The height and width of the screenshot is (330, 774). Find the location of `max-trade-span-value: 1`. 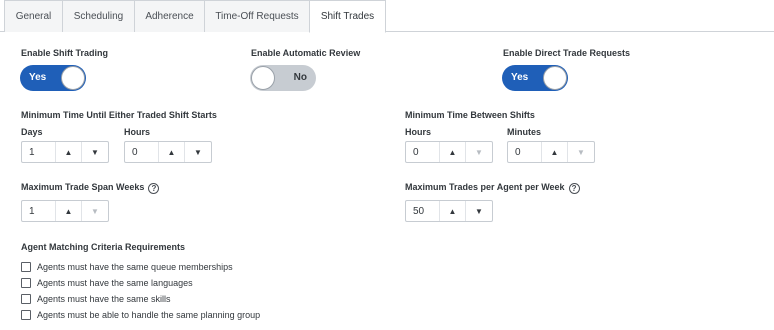

max-trade-span-value: 1 is located at coordinates (39, 211).